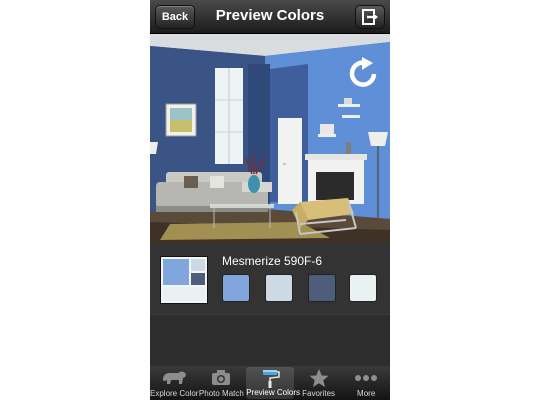 Image resolution: width=540 pixels, height=400 pixels. Describe the element at coordinates (273, 392) in the screenshot. I see `tab-label: Preview Colors` at that location.